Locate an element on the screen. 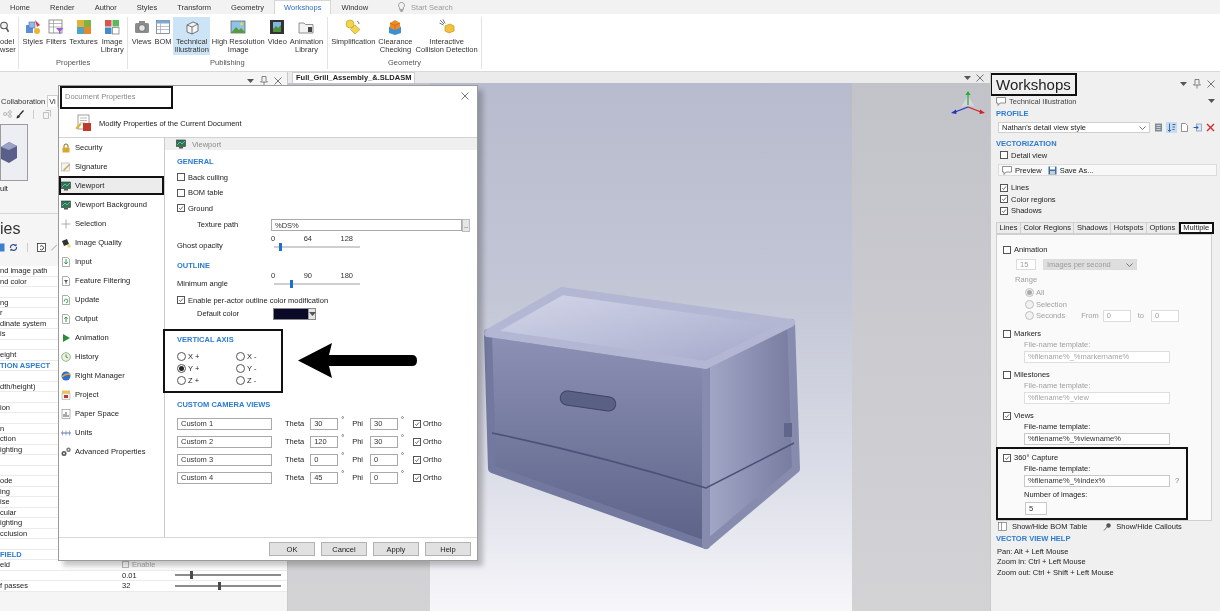 The height and width of the screenshot is (611, 1220). camera-icon is located at coordinates (141, 27).